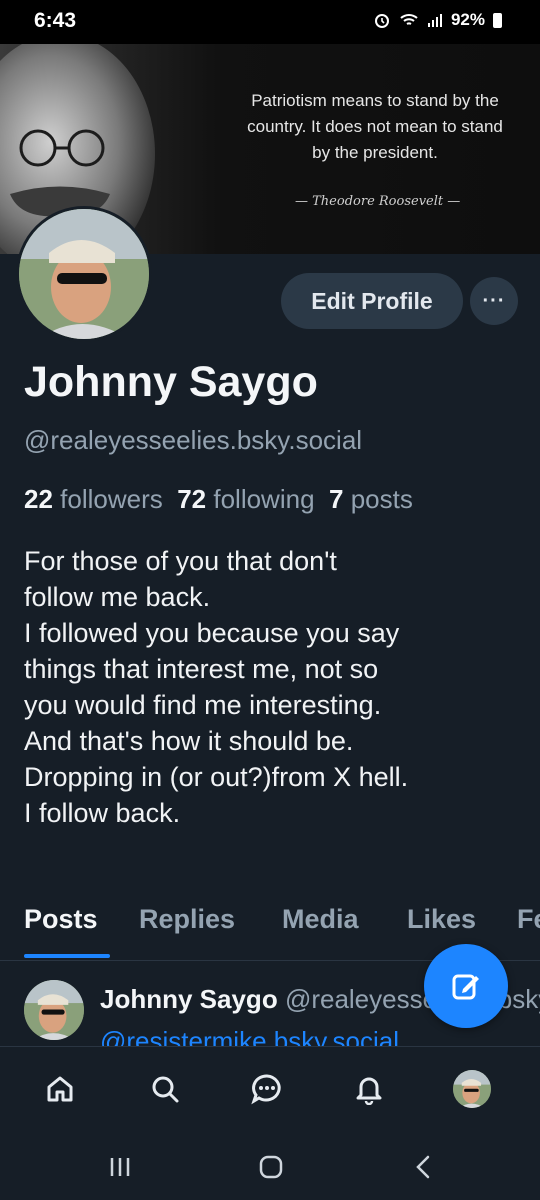  I want to click on followers-link: 22 followers, so click(93, 499).